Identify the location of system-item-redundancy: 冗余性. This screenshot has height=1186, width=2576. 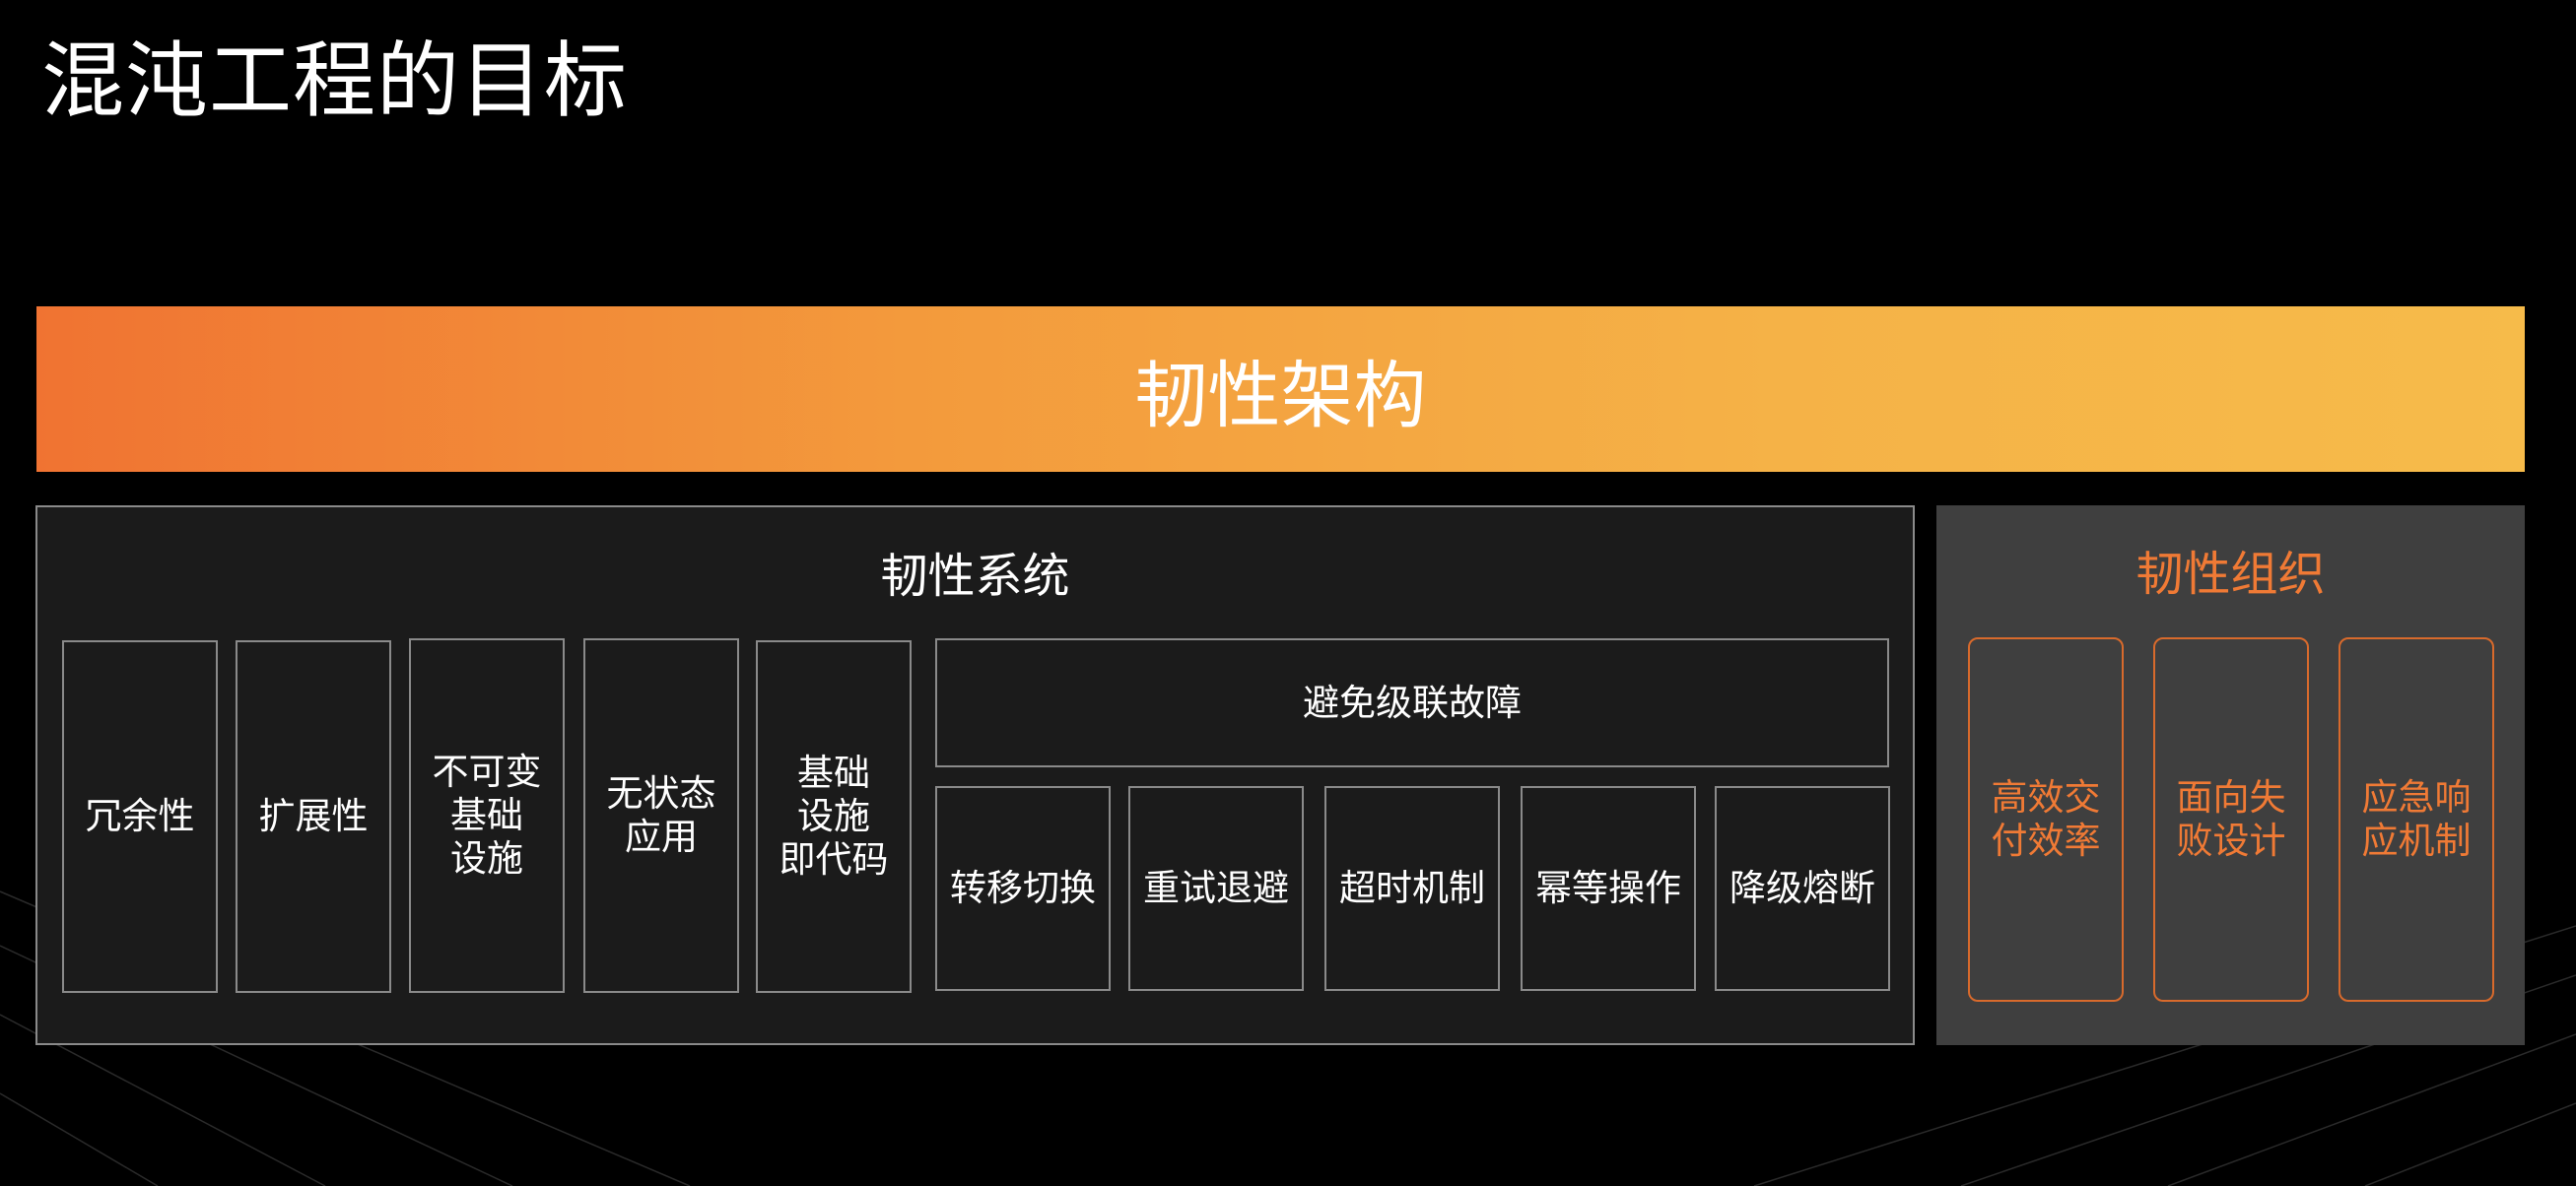
(140, 816).